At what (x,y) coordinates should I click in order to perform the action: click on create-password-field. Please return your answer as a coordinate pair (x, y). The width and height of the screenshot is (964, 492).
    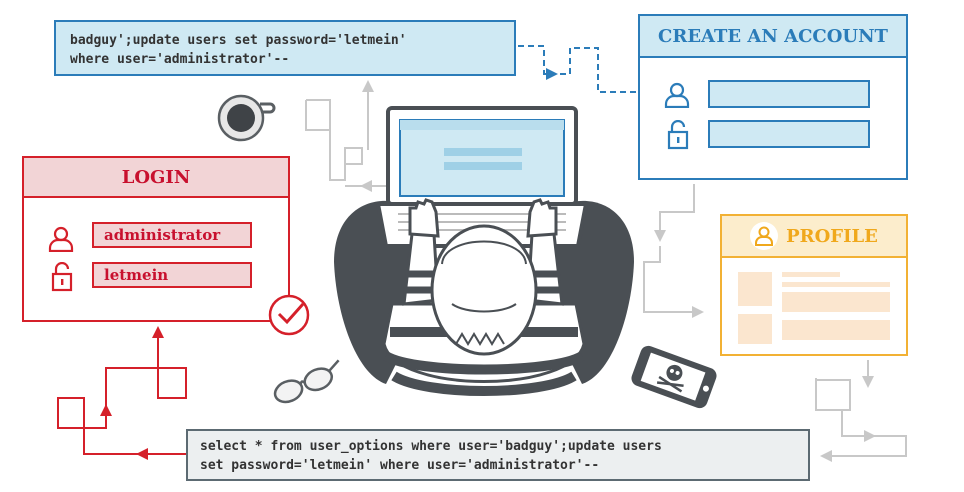
    Looking at the image, I should click on (789, 134).